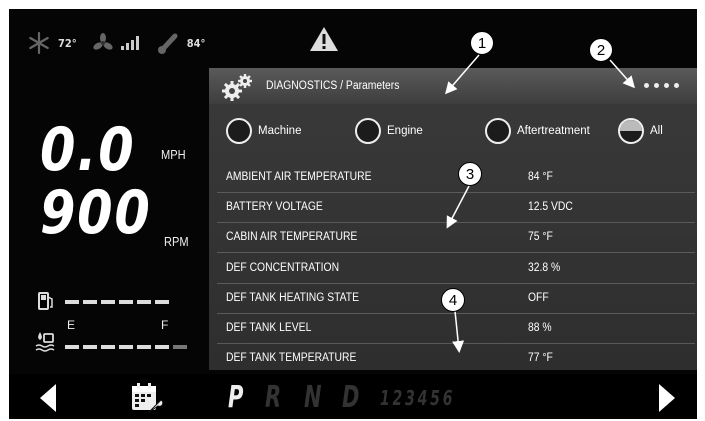 The image size is (705, 421). What do you see at coordinates (350, 397) in the screenshot?
I see `gear-drive: D` at bounding box center [350, 397].